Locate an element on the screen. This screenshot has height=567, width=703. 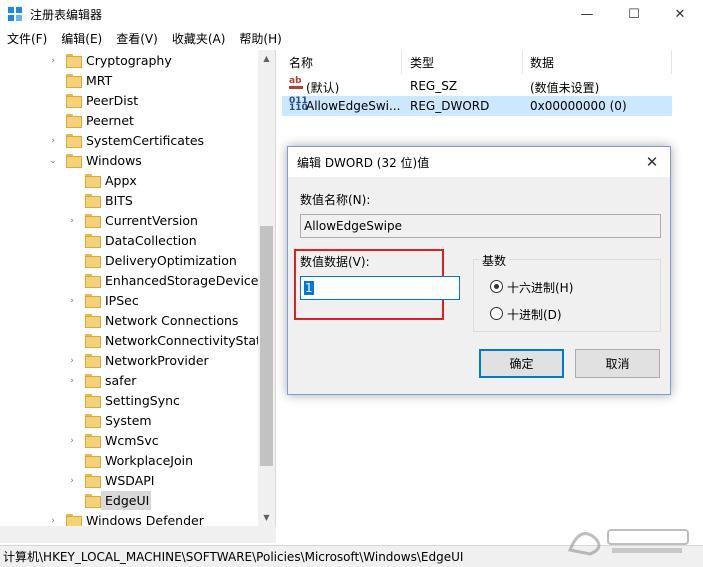
radio-hex is located at coordinates (496, 286).